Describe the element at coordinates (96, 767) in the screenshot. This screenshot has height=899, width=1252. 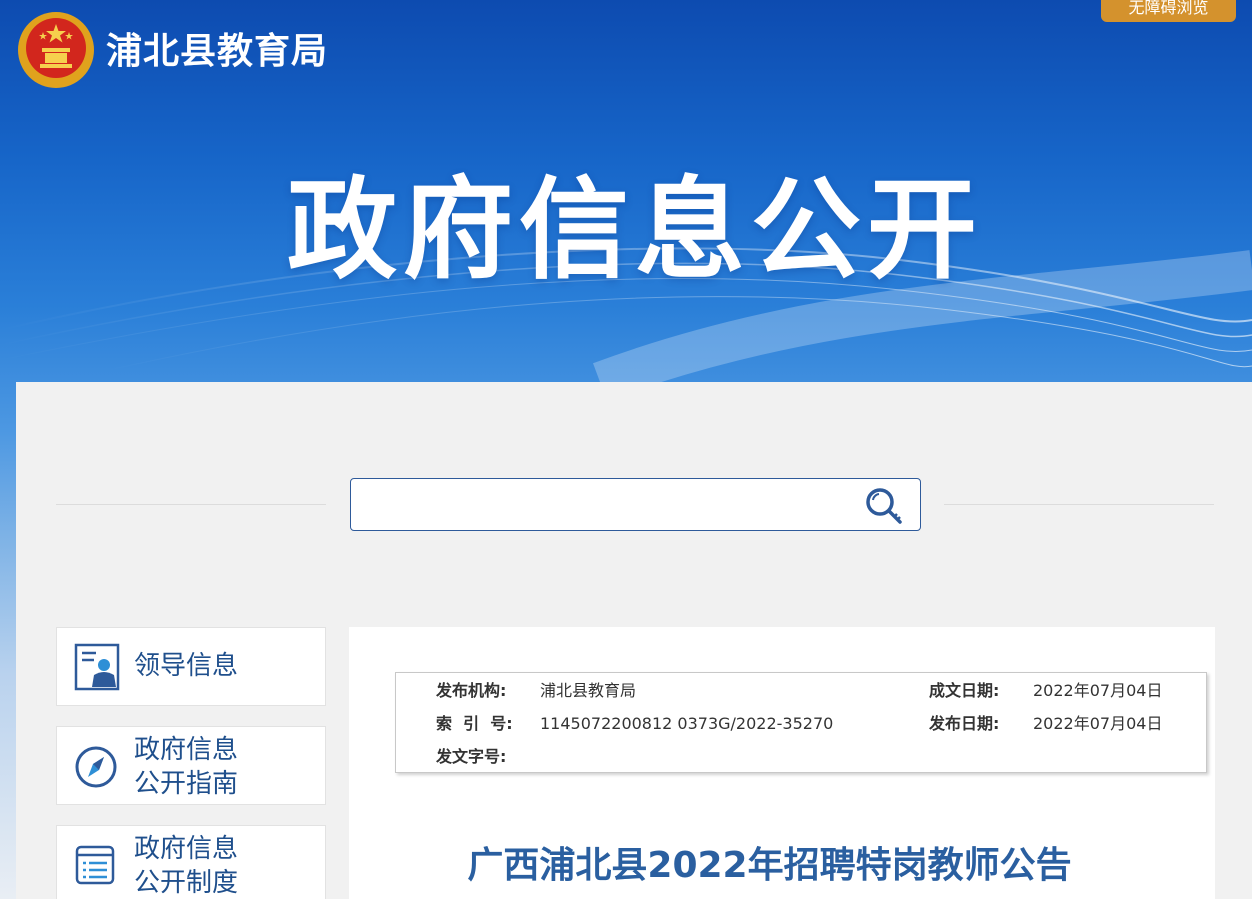
I see `compass-icon` at that location.